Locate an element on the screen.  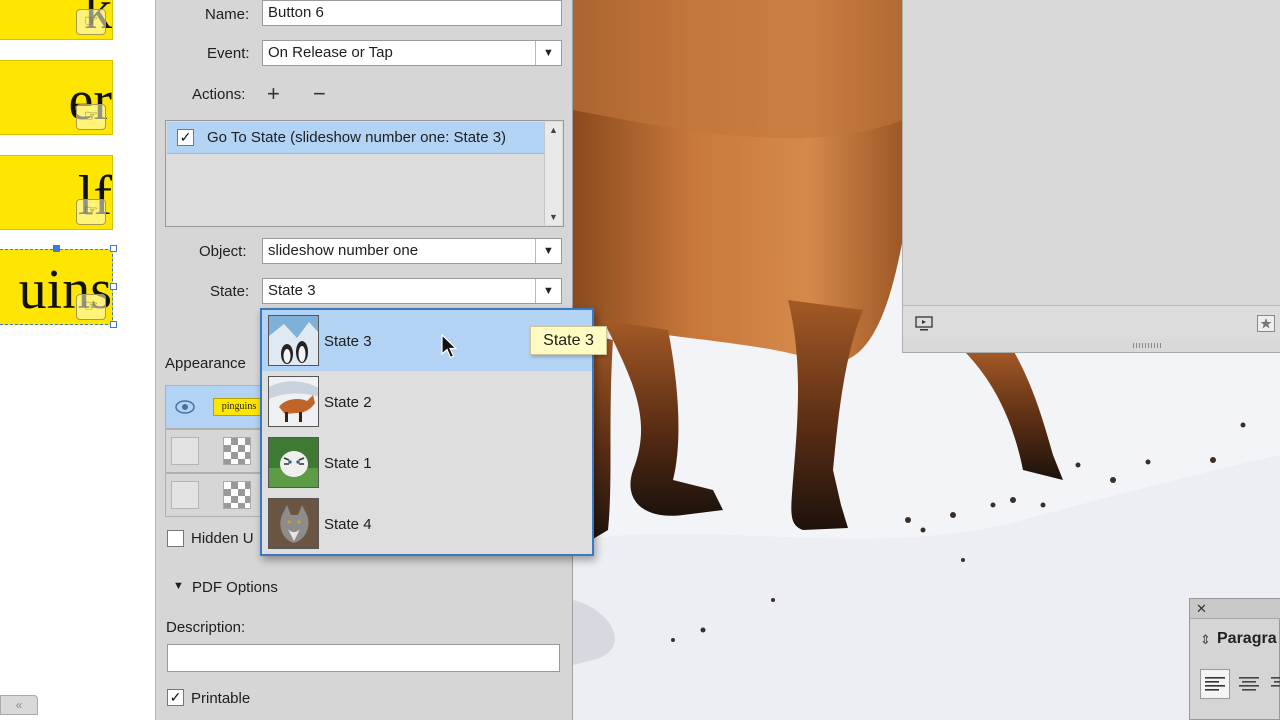
align-center-icon is located at coordinates (1249, 685).